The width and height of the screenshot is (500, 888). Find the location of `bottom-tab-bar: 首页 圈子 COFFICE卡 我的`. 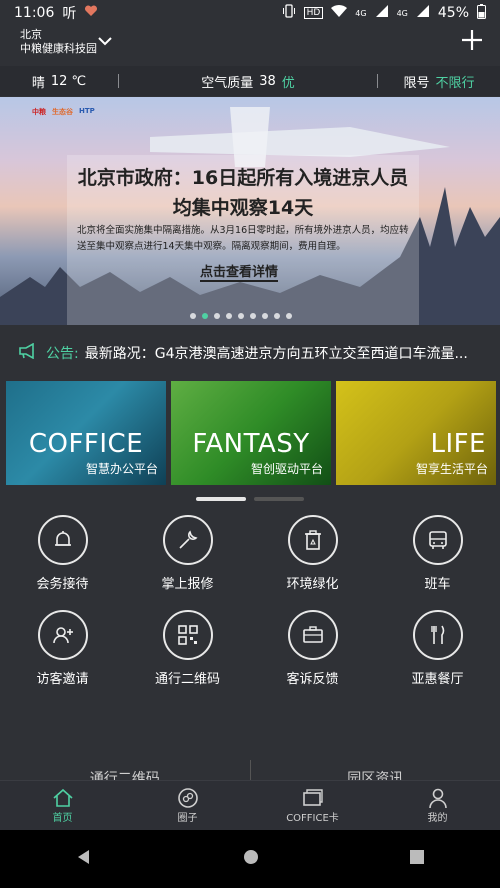

bottom-tab-bar: 首页 圈子 COFFICE卡 我的 is located at coordinates (250, 805).